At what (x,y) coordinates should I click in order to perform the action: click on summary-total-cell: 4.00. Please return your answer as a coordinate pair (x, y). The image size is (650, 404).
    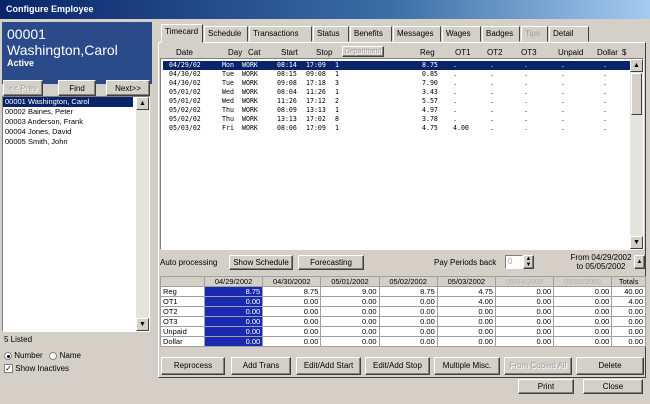
    Looking at the image, I should click on (628, 301).